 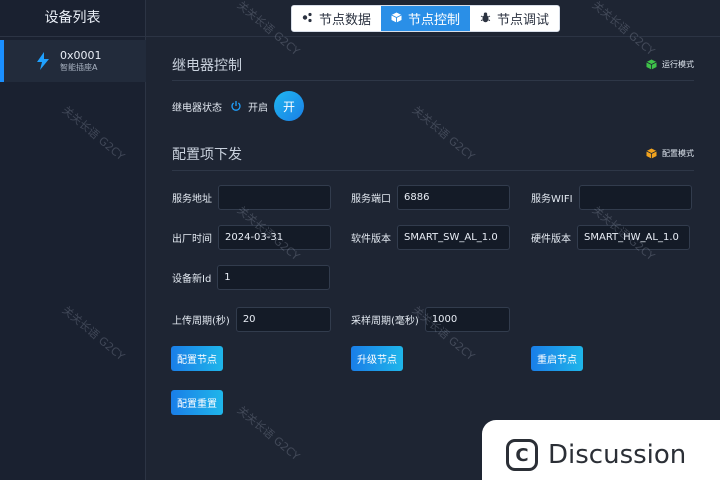 I want to click on factory-date-field: 出厂时间, so click(x=251, y=237).